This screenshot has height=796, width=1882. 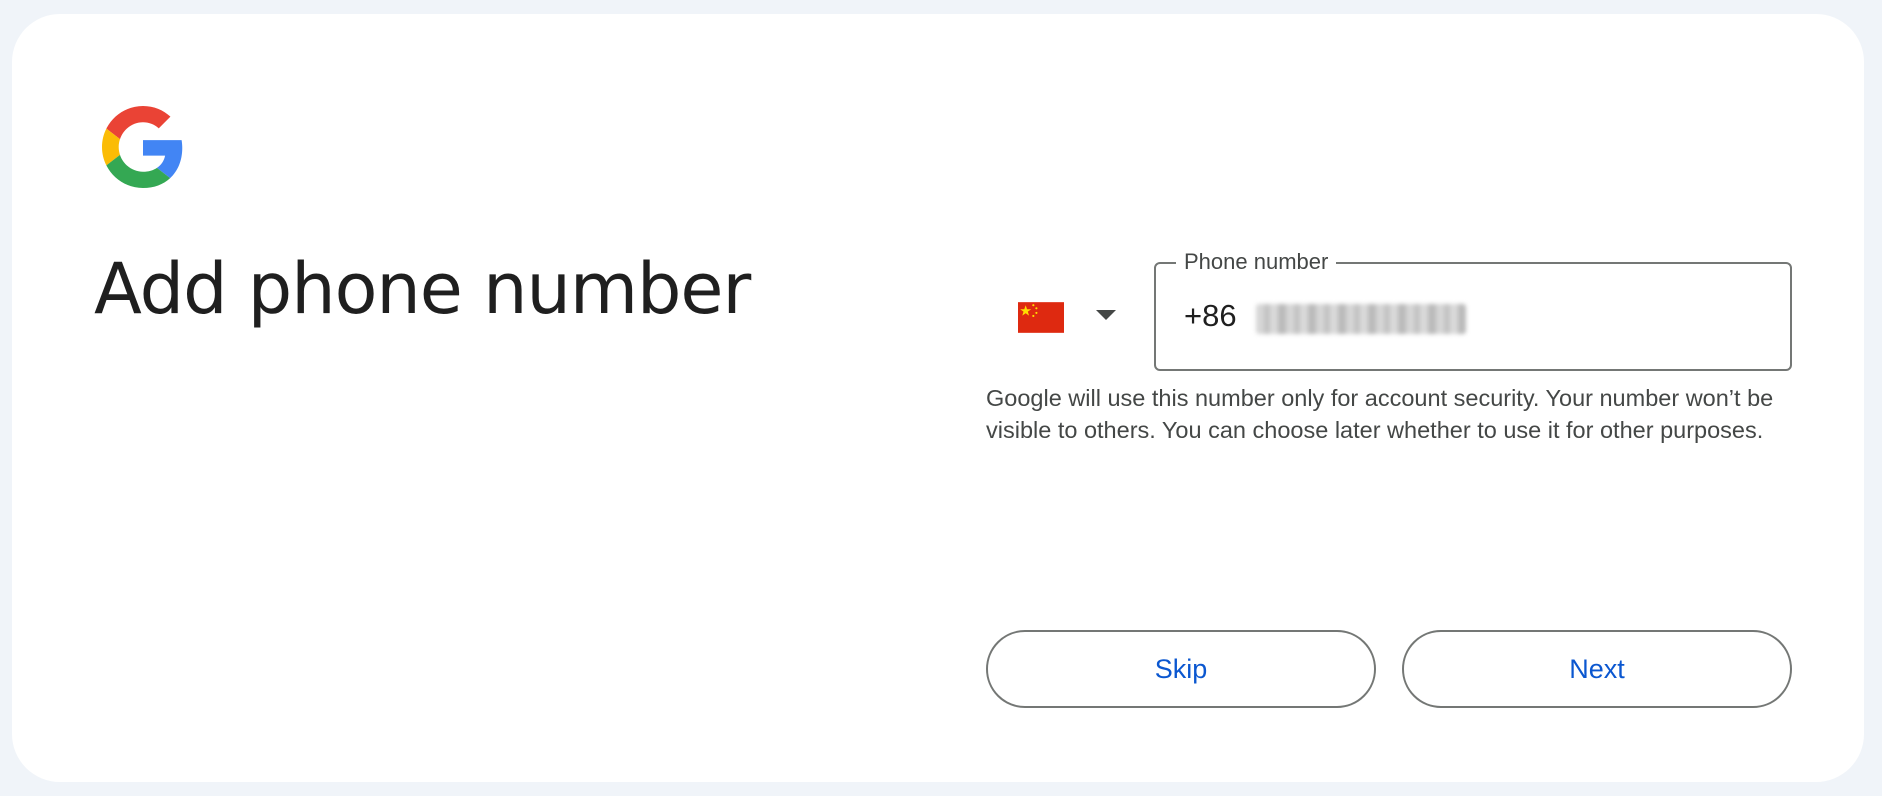 What do you see at coordinates (1473, 310) in the screenshot?
I see `phone-number-field: Phone number +86` at bounding box center [1473, 310].